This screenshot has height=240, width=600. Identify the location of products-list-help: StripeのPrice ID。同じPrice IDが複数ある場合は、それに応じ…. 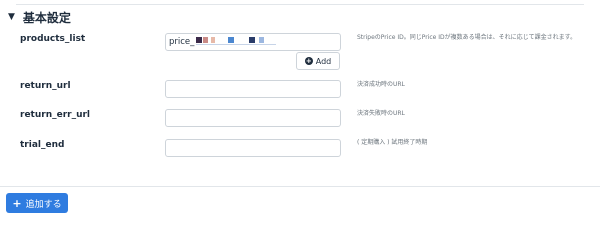
(467, 37).